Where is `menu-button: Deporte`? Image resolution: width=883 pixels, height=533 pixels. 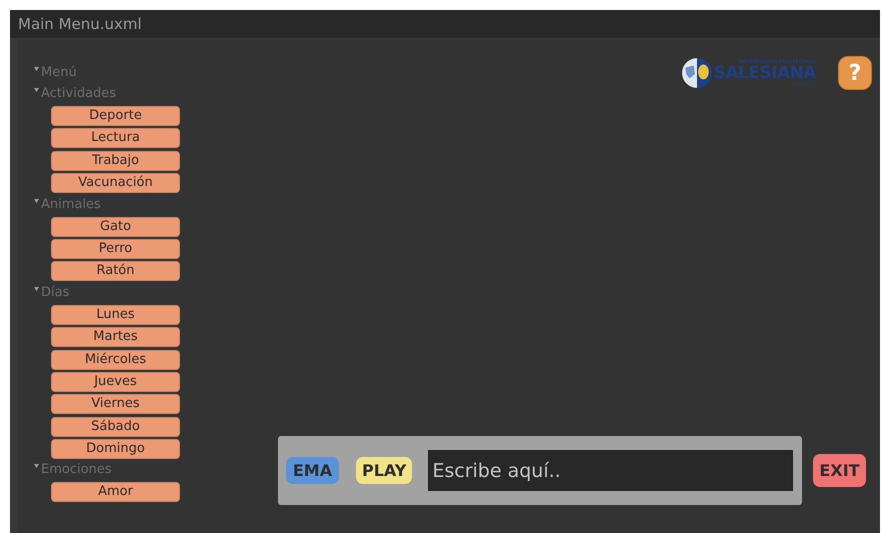
menu-button: Deporte is located at coordinates (115, 116).